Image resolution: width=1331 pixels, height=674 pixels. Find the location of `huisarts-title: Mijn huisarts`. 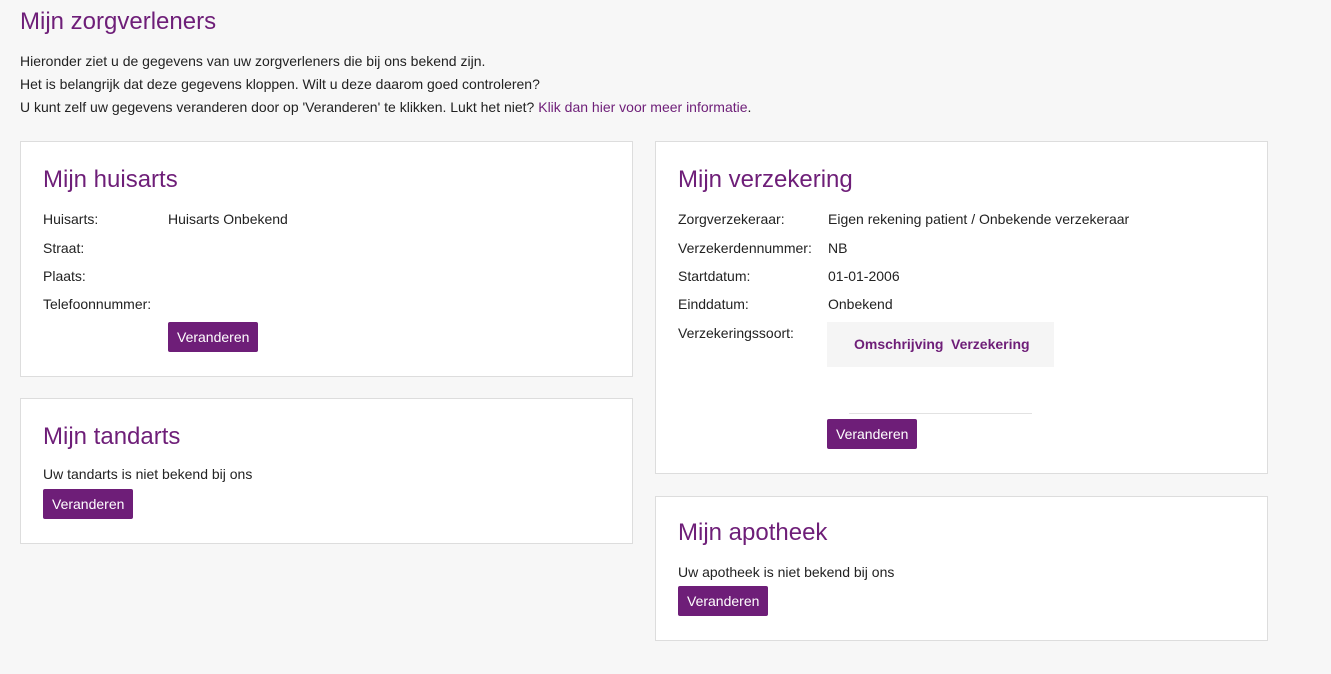

huisarts-title: Mijn huisarts is located at coordinates (110, 179).